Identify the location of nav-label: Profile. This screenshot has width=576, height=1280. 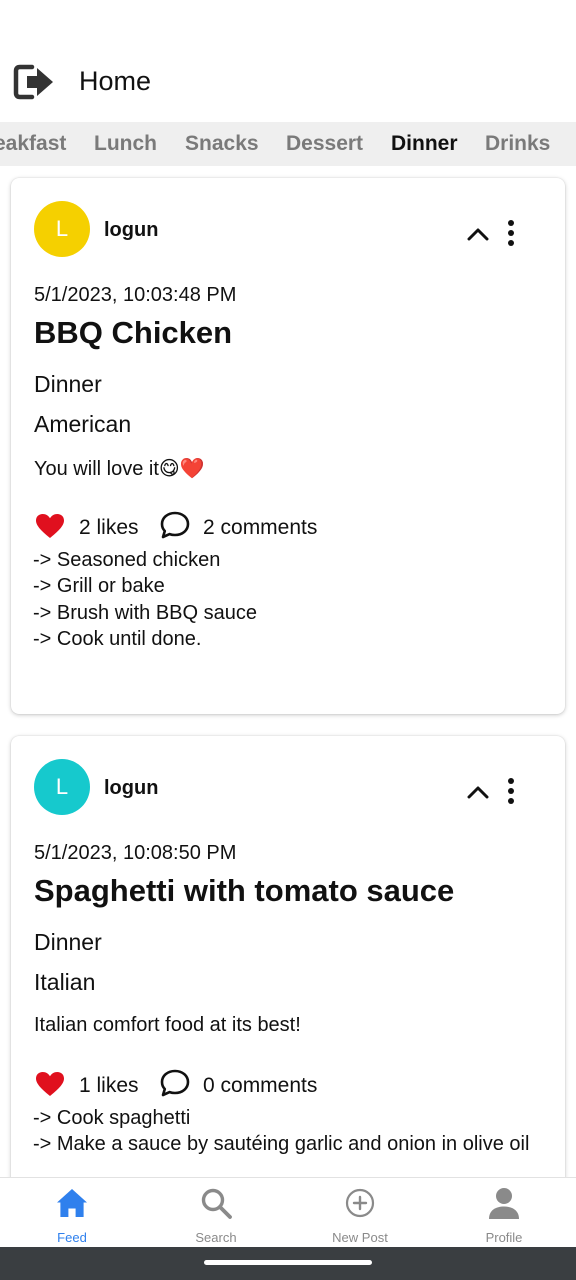
(504, 1237).